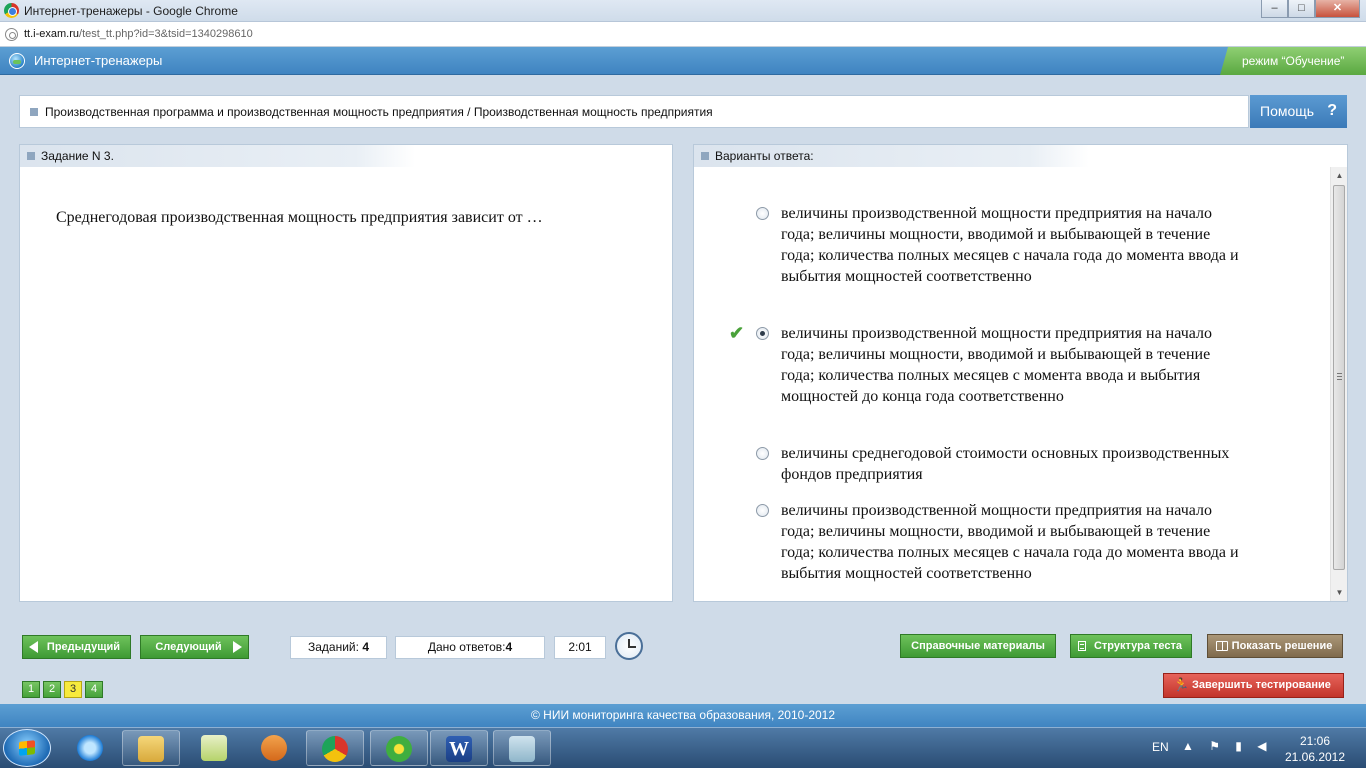 This screenshot has height=768, width=1366. I want to click on icq-icon, so click(399, 749).